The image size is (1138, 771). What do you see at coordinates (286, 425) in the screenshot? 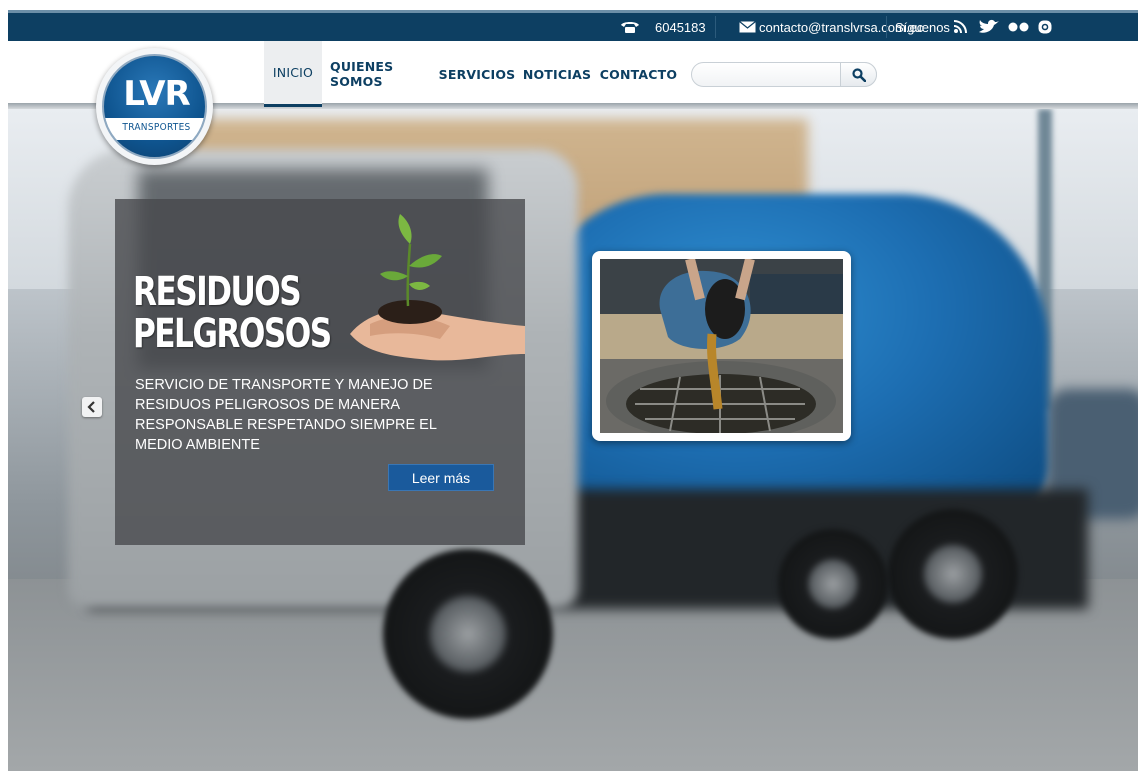
I see `slide-text-line3: RESPONSABLE RESPETANDO SIEMPRE EL` at bounding box center [286, 425].